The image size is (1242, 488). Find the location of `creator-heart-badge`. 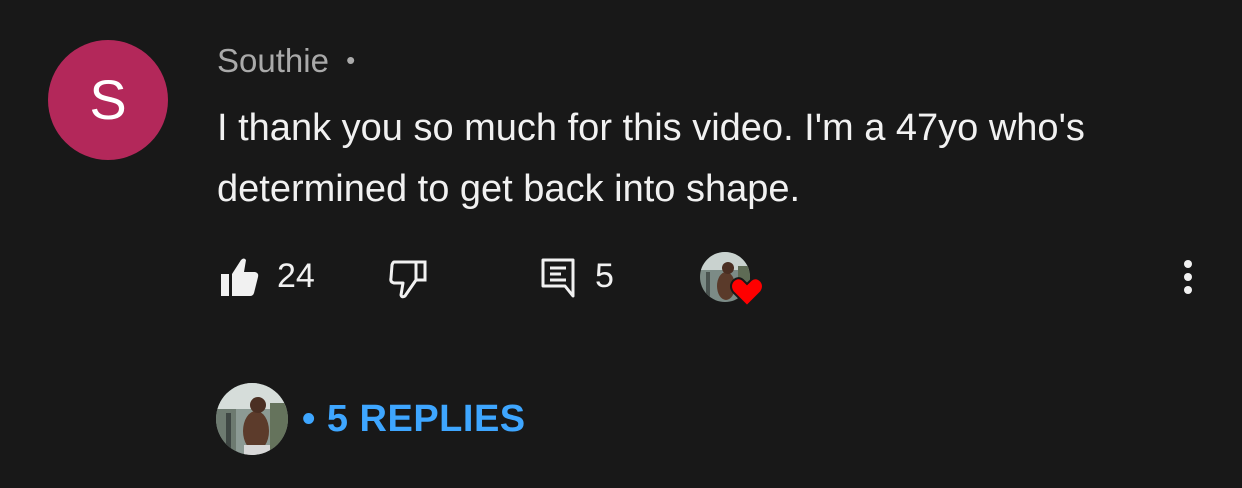

creator-heart-badge is located at coordinates (733, 281).